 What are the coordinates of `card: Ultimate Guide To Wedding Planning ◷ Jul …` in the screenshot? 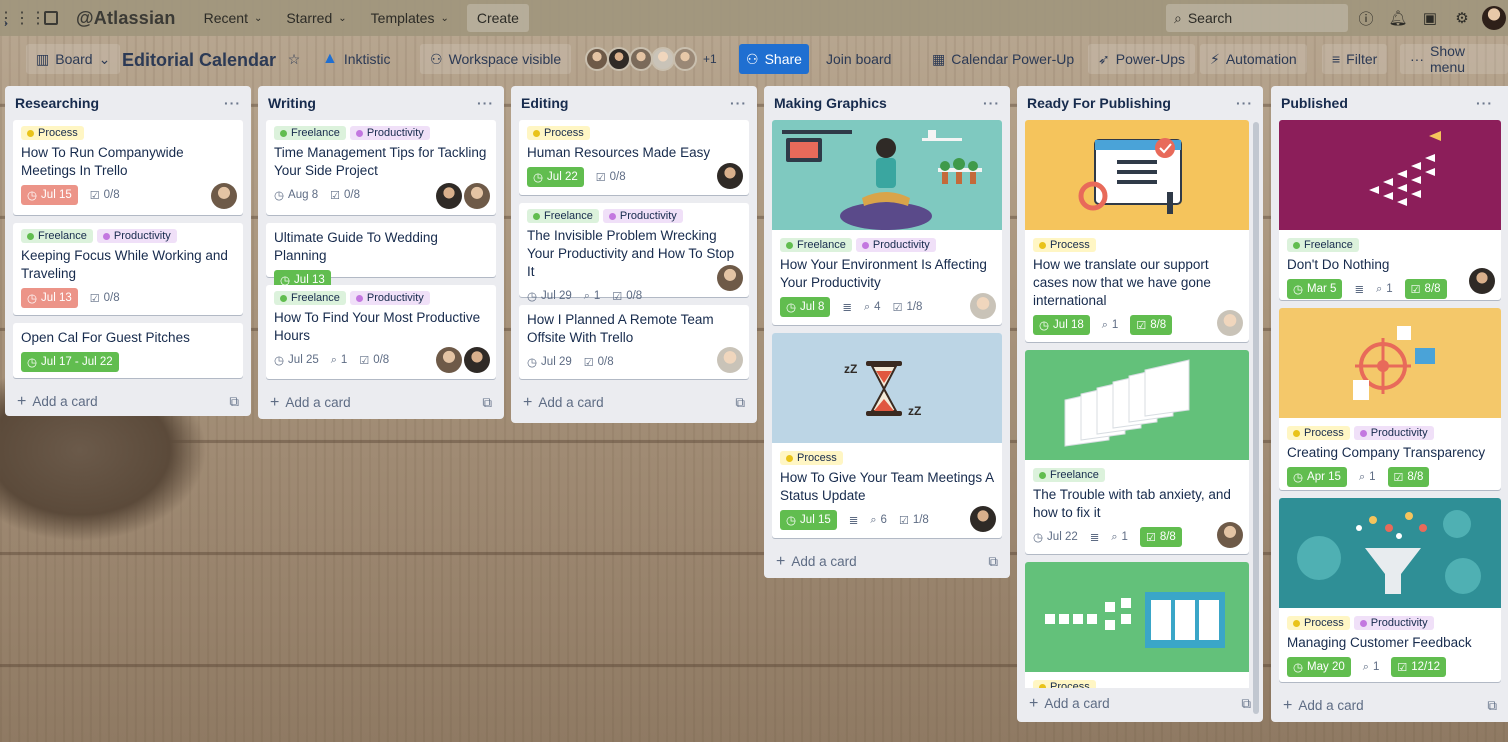 It's located at (381, 256).